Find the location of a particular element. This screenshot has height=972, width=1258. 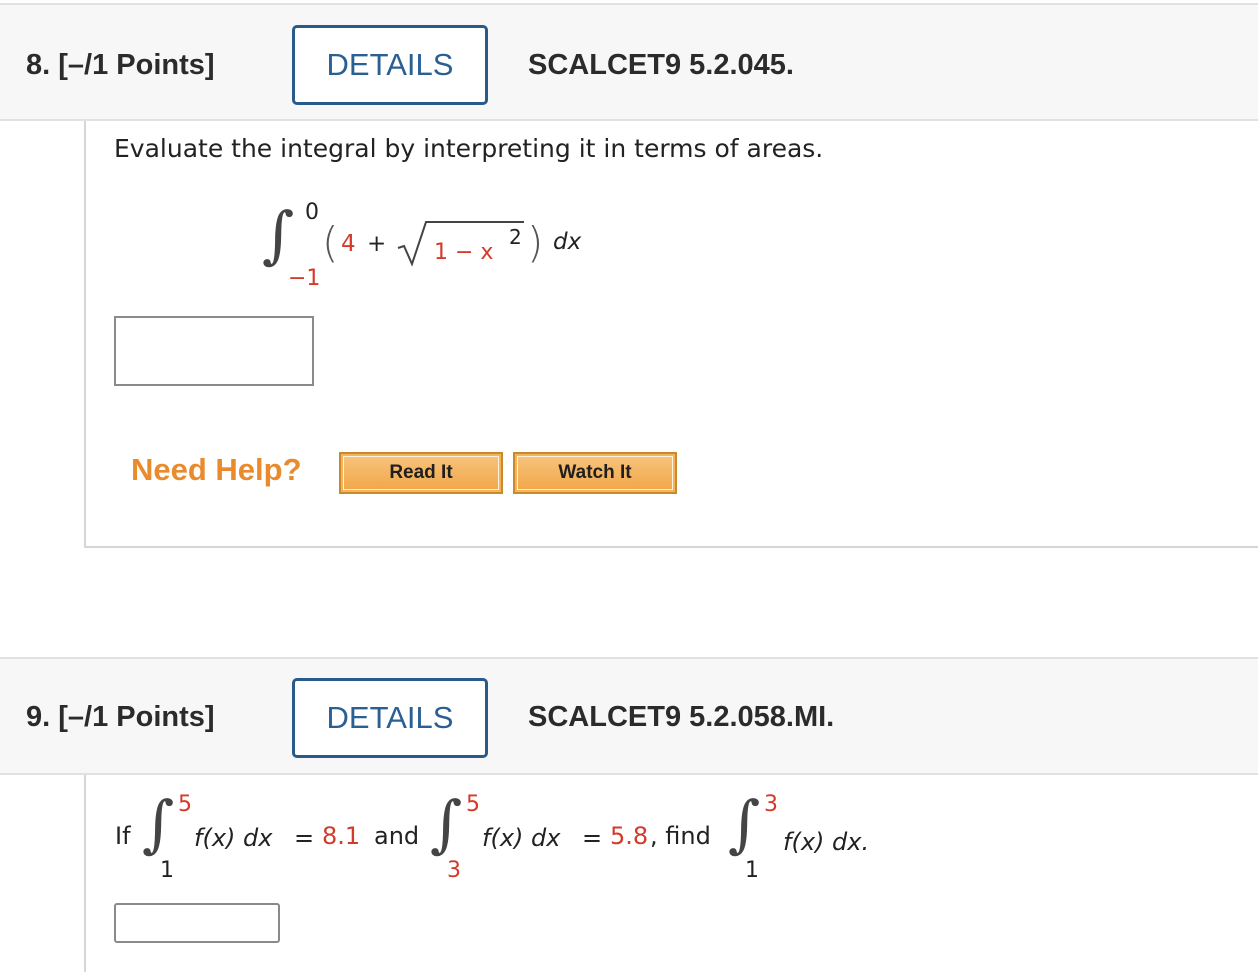

plus-sign: + is located at coordinates (377, 244).